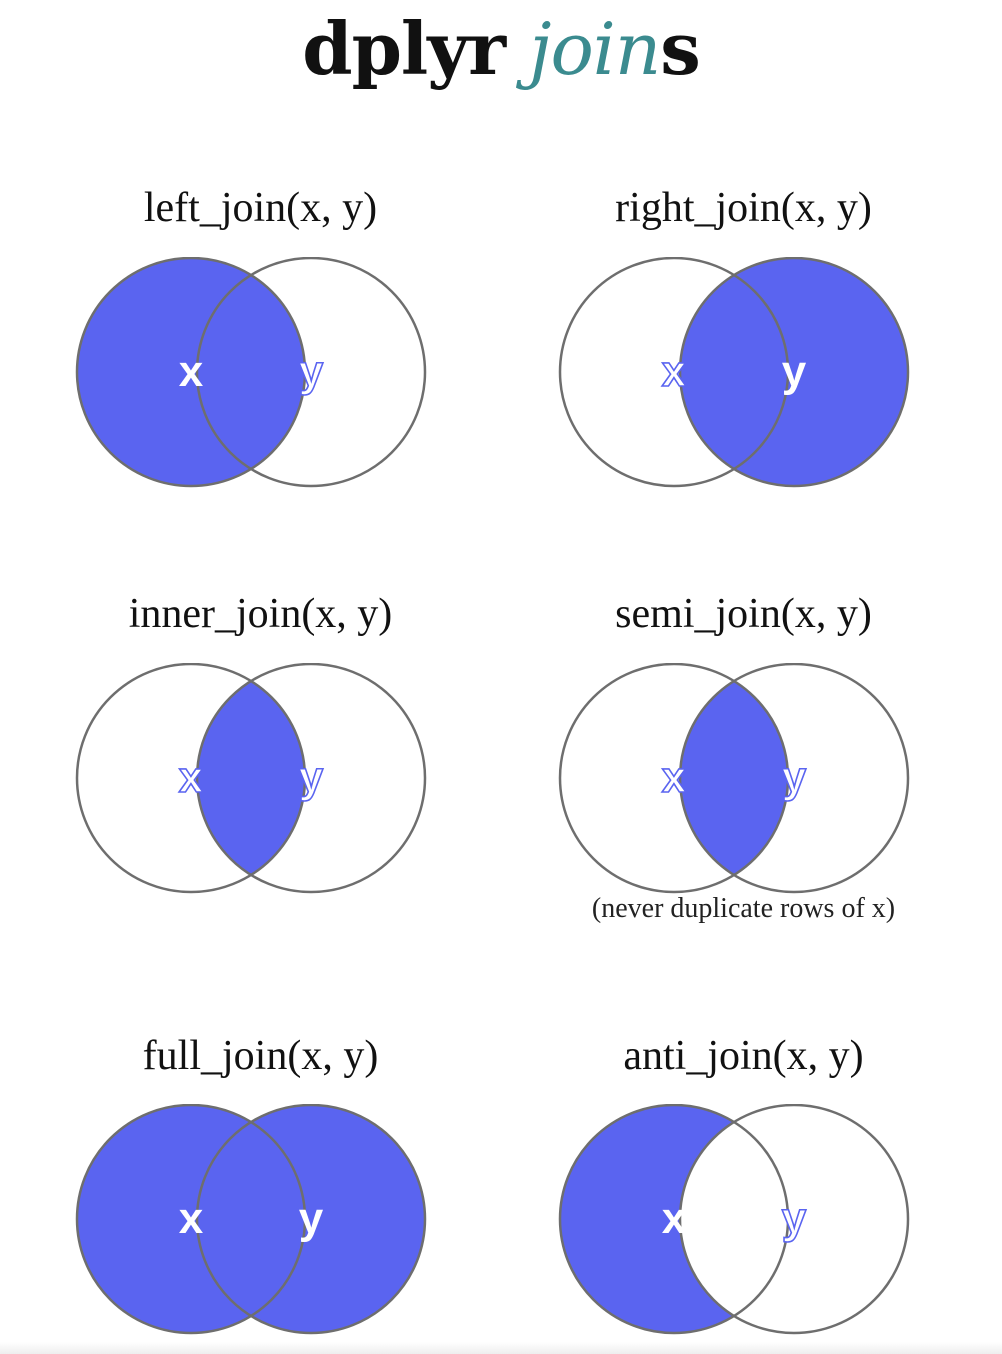 This screenshot has height=1354, width=1002. What do you see at coordinates (743, 908) in the screenshot?
I see `panel-note: (never duplicate rows of x)` at bounding box center [743, 908].